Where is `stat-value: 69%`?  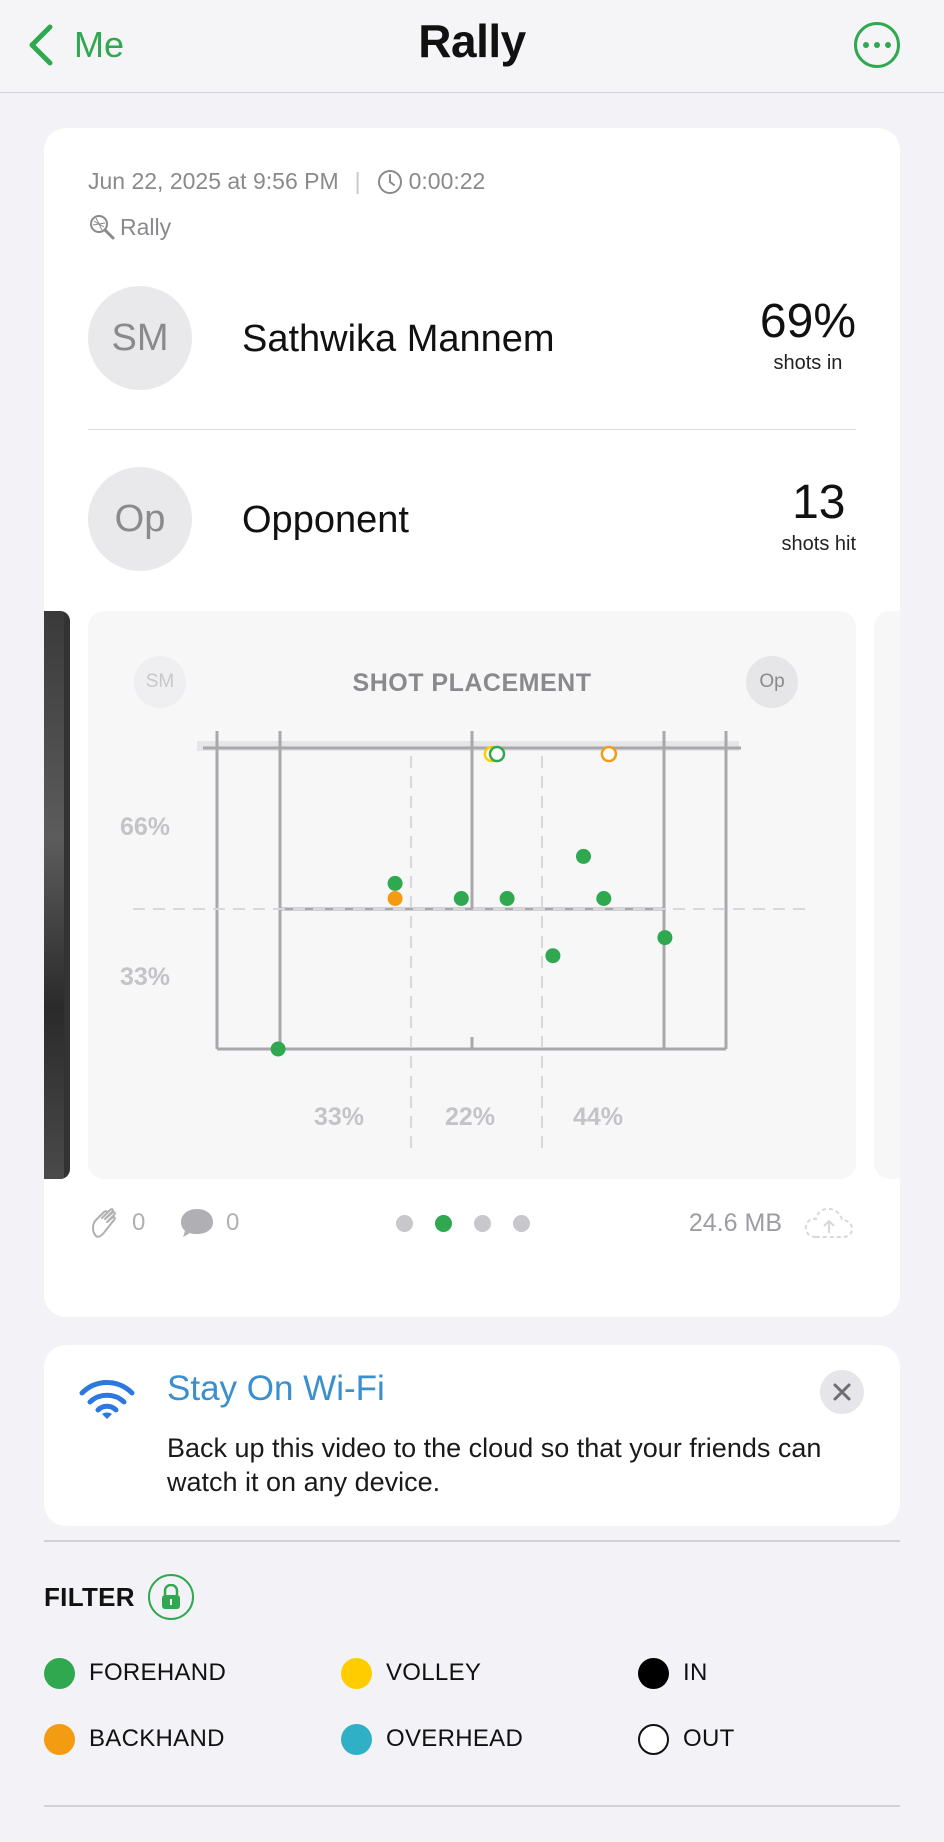
stat-value: 69% is located at coordinates (807, 321).